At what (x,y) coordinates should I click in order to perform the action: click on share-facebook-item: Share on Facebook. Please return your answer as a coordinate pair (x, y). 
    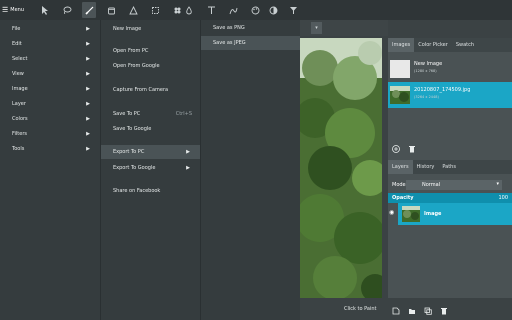
    Looking at the image, I should click on (150, 191).